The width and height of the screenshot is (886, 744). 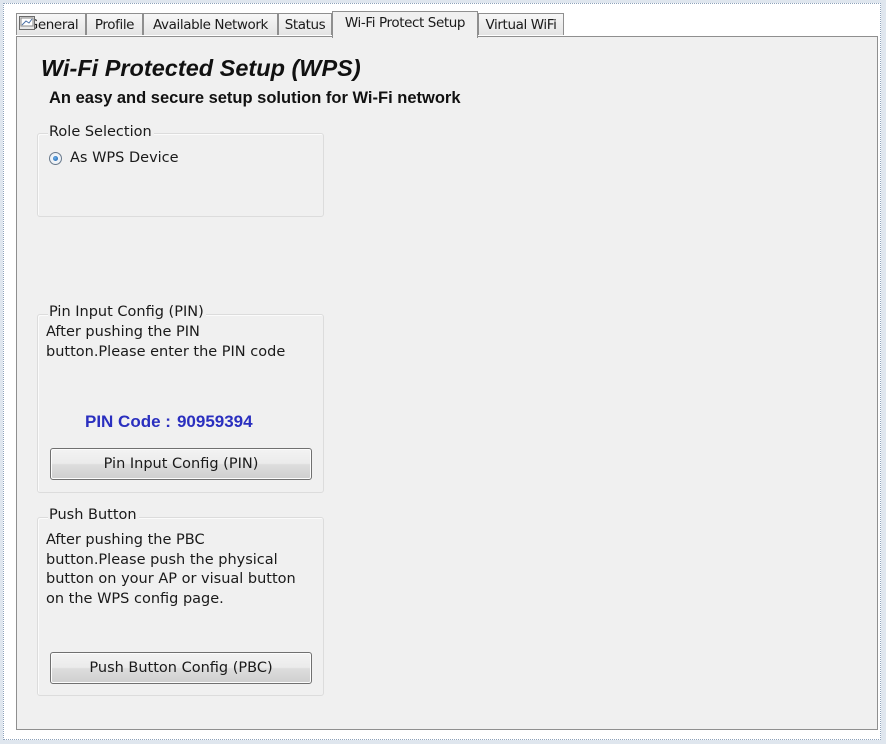 I want to click on pbc-instructions-line2: button.Please push the physical, so click(x=162, y=560).